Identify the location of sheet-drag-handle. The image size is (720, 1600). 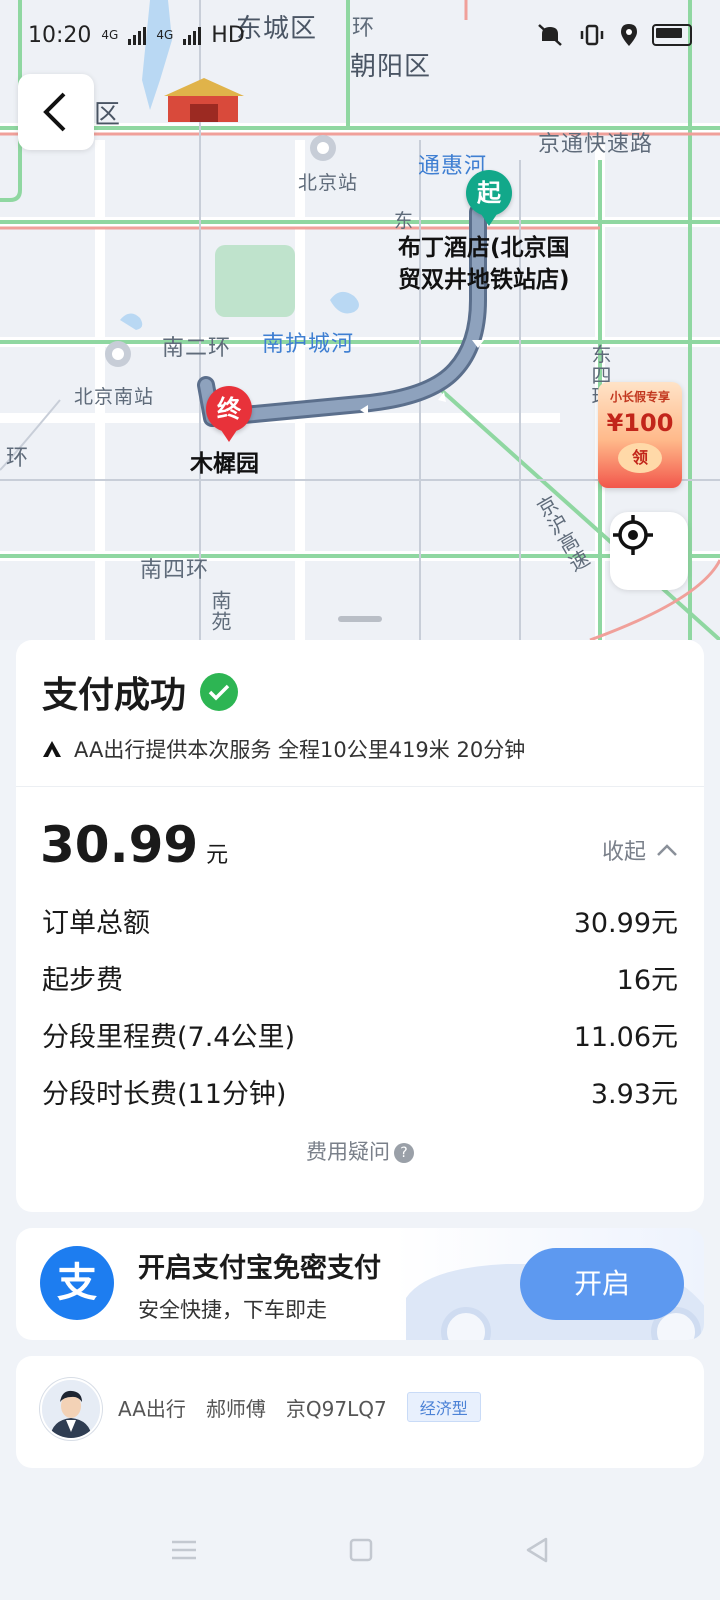
(360, 619).